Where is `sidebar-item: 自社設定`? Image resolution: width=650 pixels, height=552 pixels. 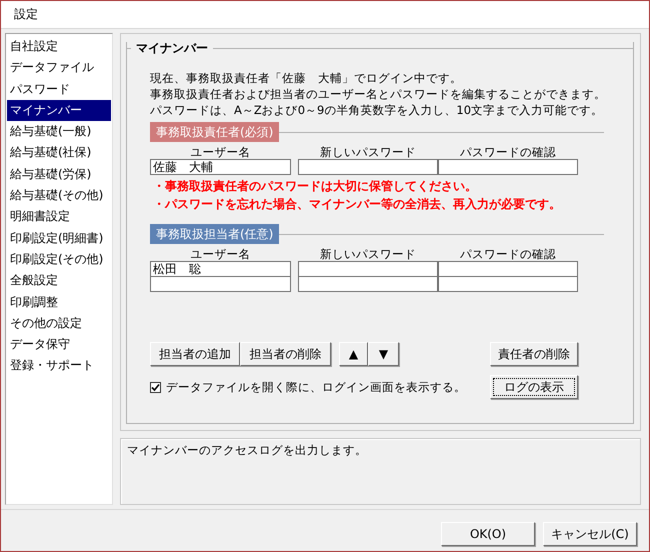 sidebar-item: 自社設定 is located at coordinates (59, 47).